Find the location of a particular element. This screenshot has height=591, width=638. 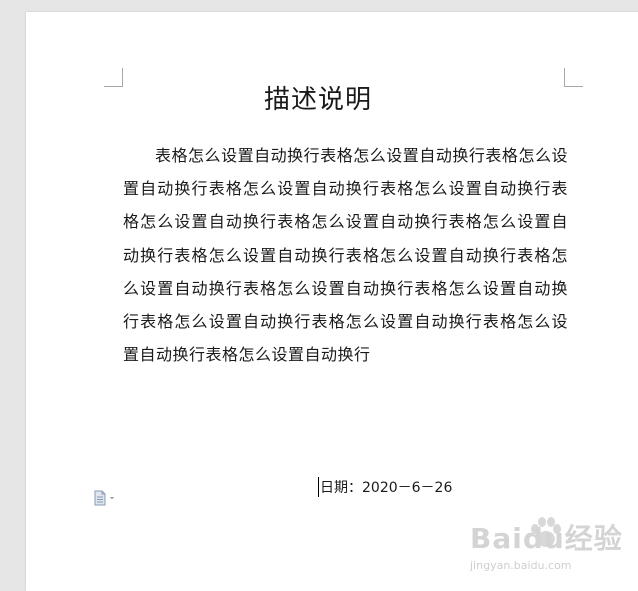

date-text: 日期：2020－6－26 is located at coordinates (386, 487).